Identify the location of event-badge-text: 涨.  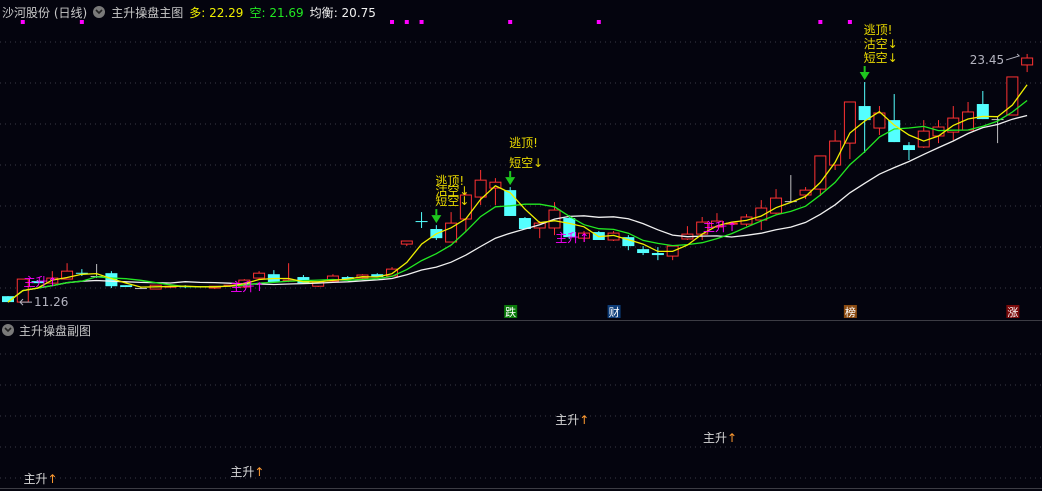
(1012, 312).